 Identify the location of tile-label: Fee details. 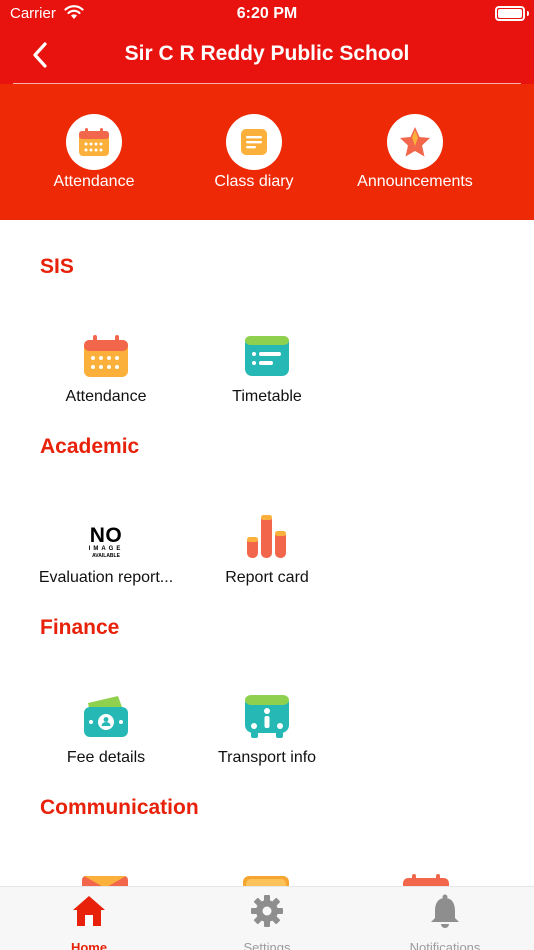
(106, 757).